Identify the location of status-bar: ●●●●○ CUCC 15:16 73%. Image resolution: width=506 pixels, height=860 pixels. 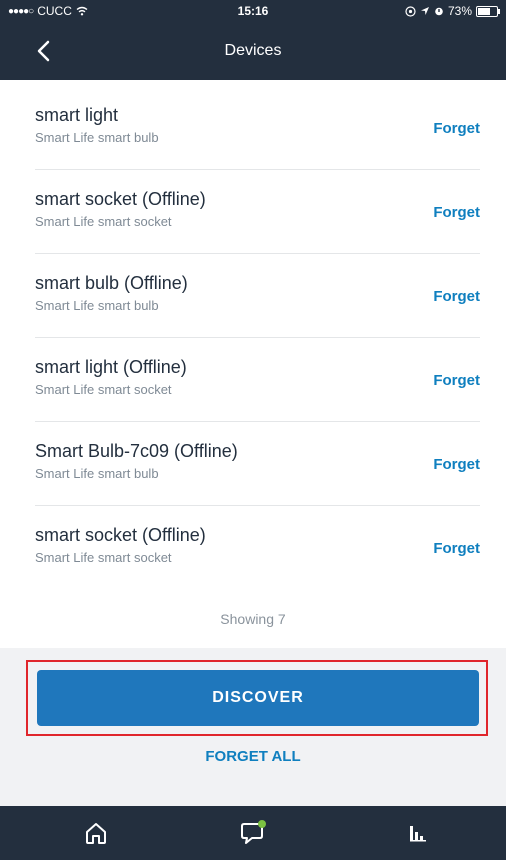
(253, 11).